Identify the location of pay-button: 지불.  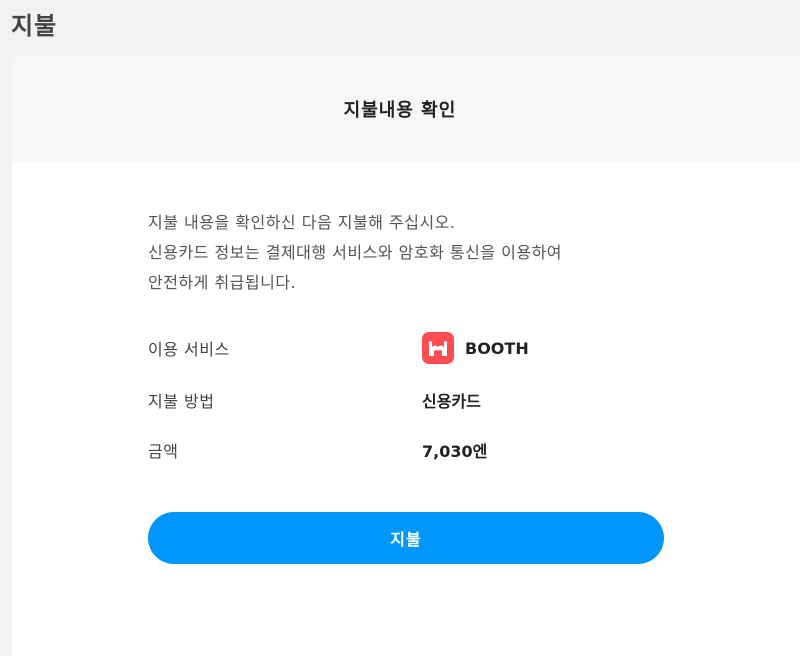
(406, 538).